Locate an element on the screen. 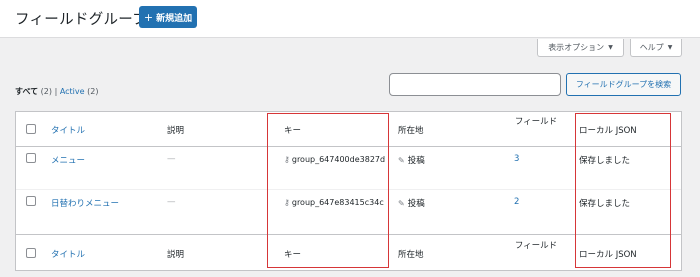  row-key: ⚷ group_647400de3827d is located at coordinates (334, 159).